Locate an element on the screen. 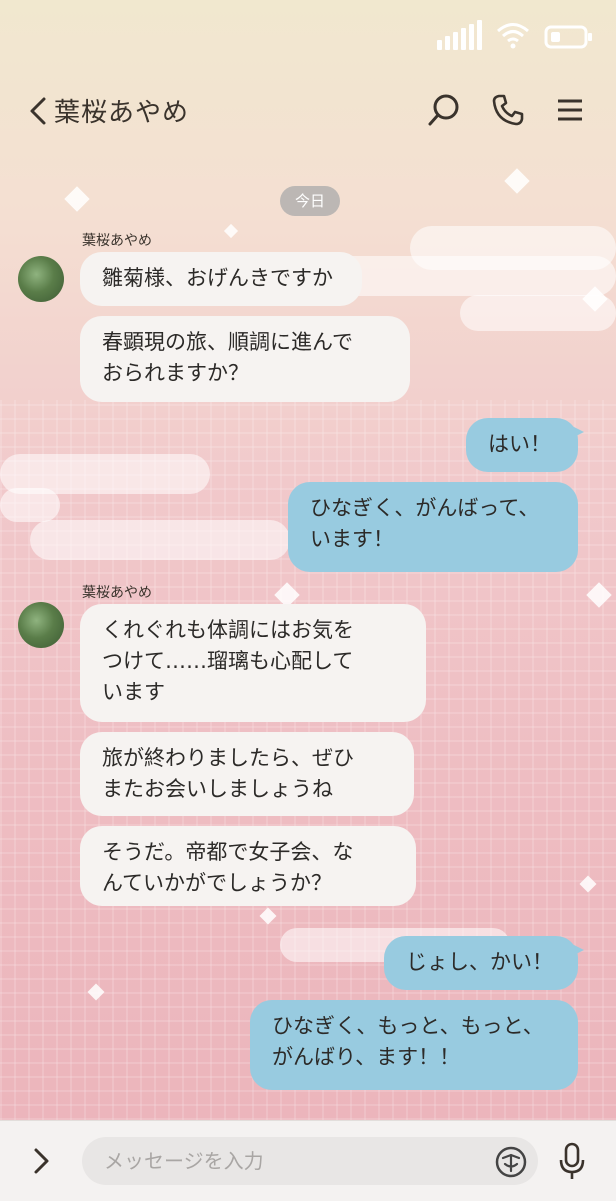 Image resolution: width=616 pixels, height=1201 pixels. mic-icon is located at coordinates (572, 1161).